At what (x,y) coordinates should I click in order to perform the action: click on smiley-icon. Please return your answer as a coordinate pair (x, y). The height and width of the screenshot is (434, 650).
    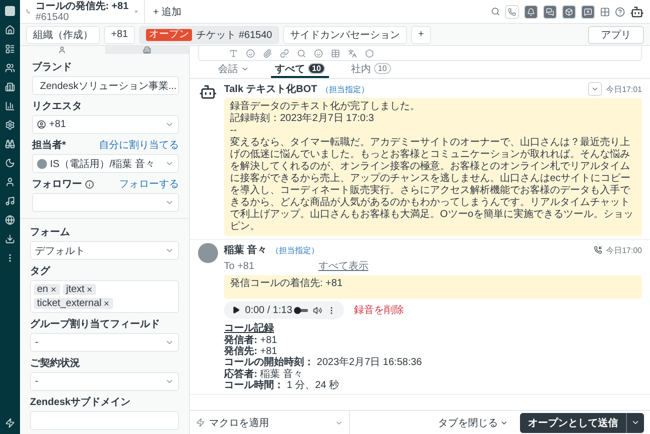
    Looking at the image, I should click on (318, 53).